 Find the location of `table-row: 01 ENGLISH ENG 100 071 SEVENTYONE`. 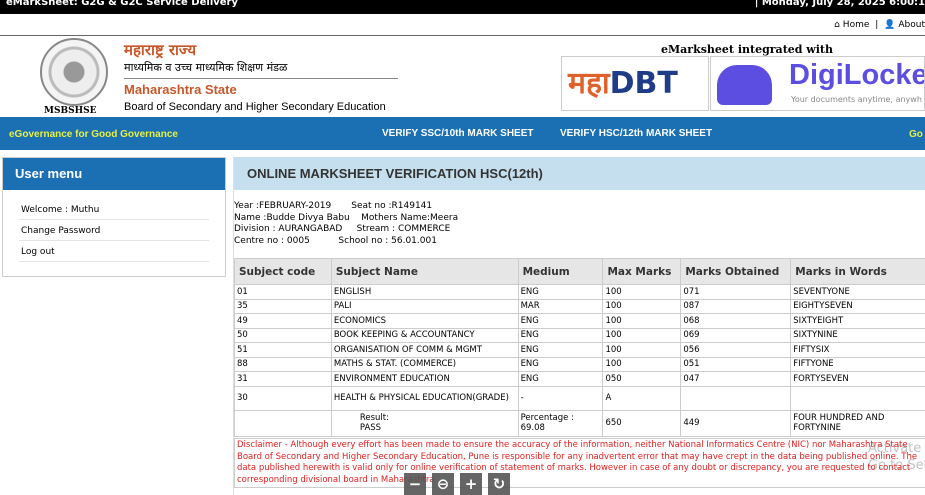

table-row: 01 ENGLISH ENG 100 071 SEVENTYONE is located at coordinates (579, 292).